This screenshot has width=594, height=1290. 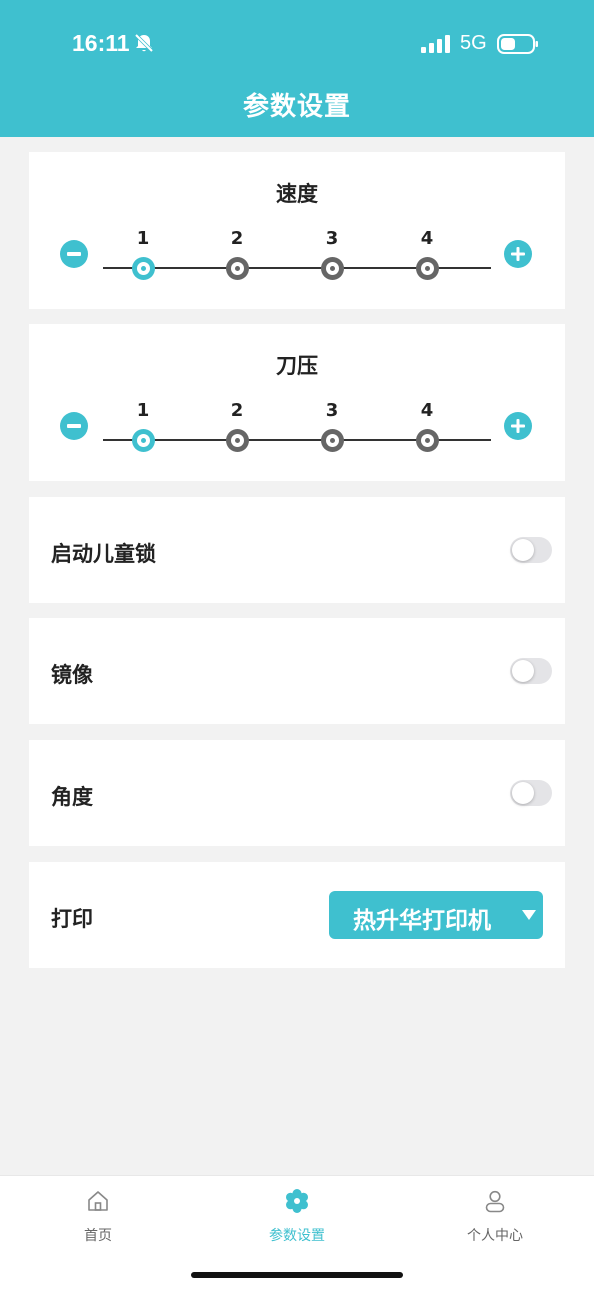 I want to click on angle-label: 角度, so click(x=72, y=797).